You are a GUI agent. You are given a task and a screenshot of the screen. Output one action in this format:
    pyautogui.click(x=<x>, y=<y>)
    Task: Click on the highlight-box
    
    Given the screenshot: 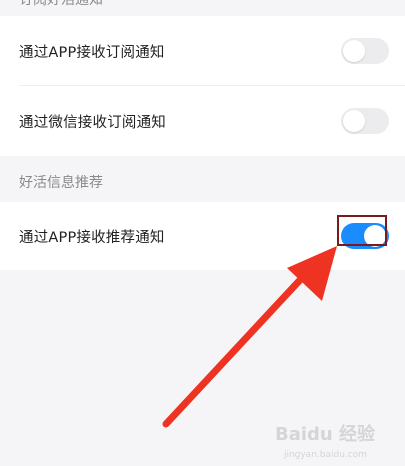 What is the action you would take?
    pyautogui.click(x=362, y=230)
    